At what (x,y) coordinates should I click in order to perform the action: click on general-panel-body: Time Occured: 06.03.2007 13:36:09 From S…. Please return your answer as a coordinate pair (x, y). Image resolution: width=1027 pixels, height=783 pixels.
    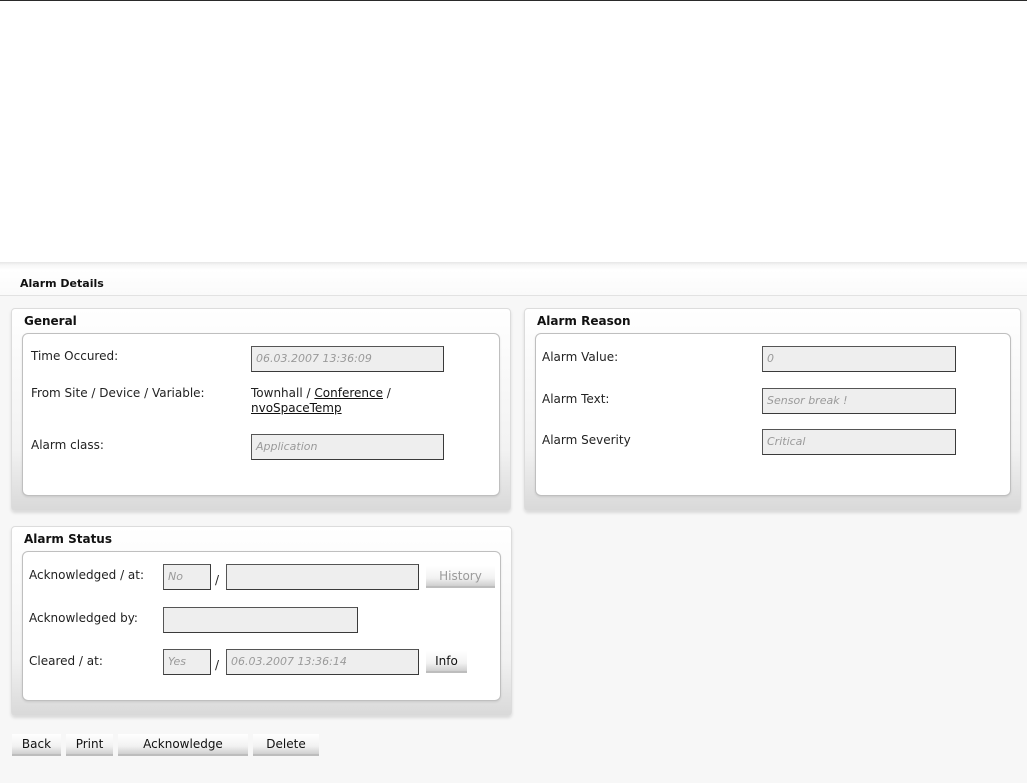
    Looking at the image, I should click on (261, 414).